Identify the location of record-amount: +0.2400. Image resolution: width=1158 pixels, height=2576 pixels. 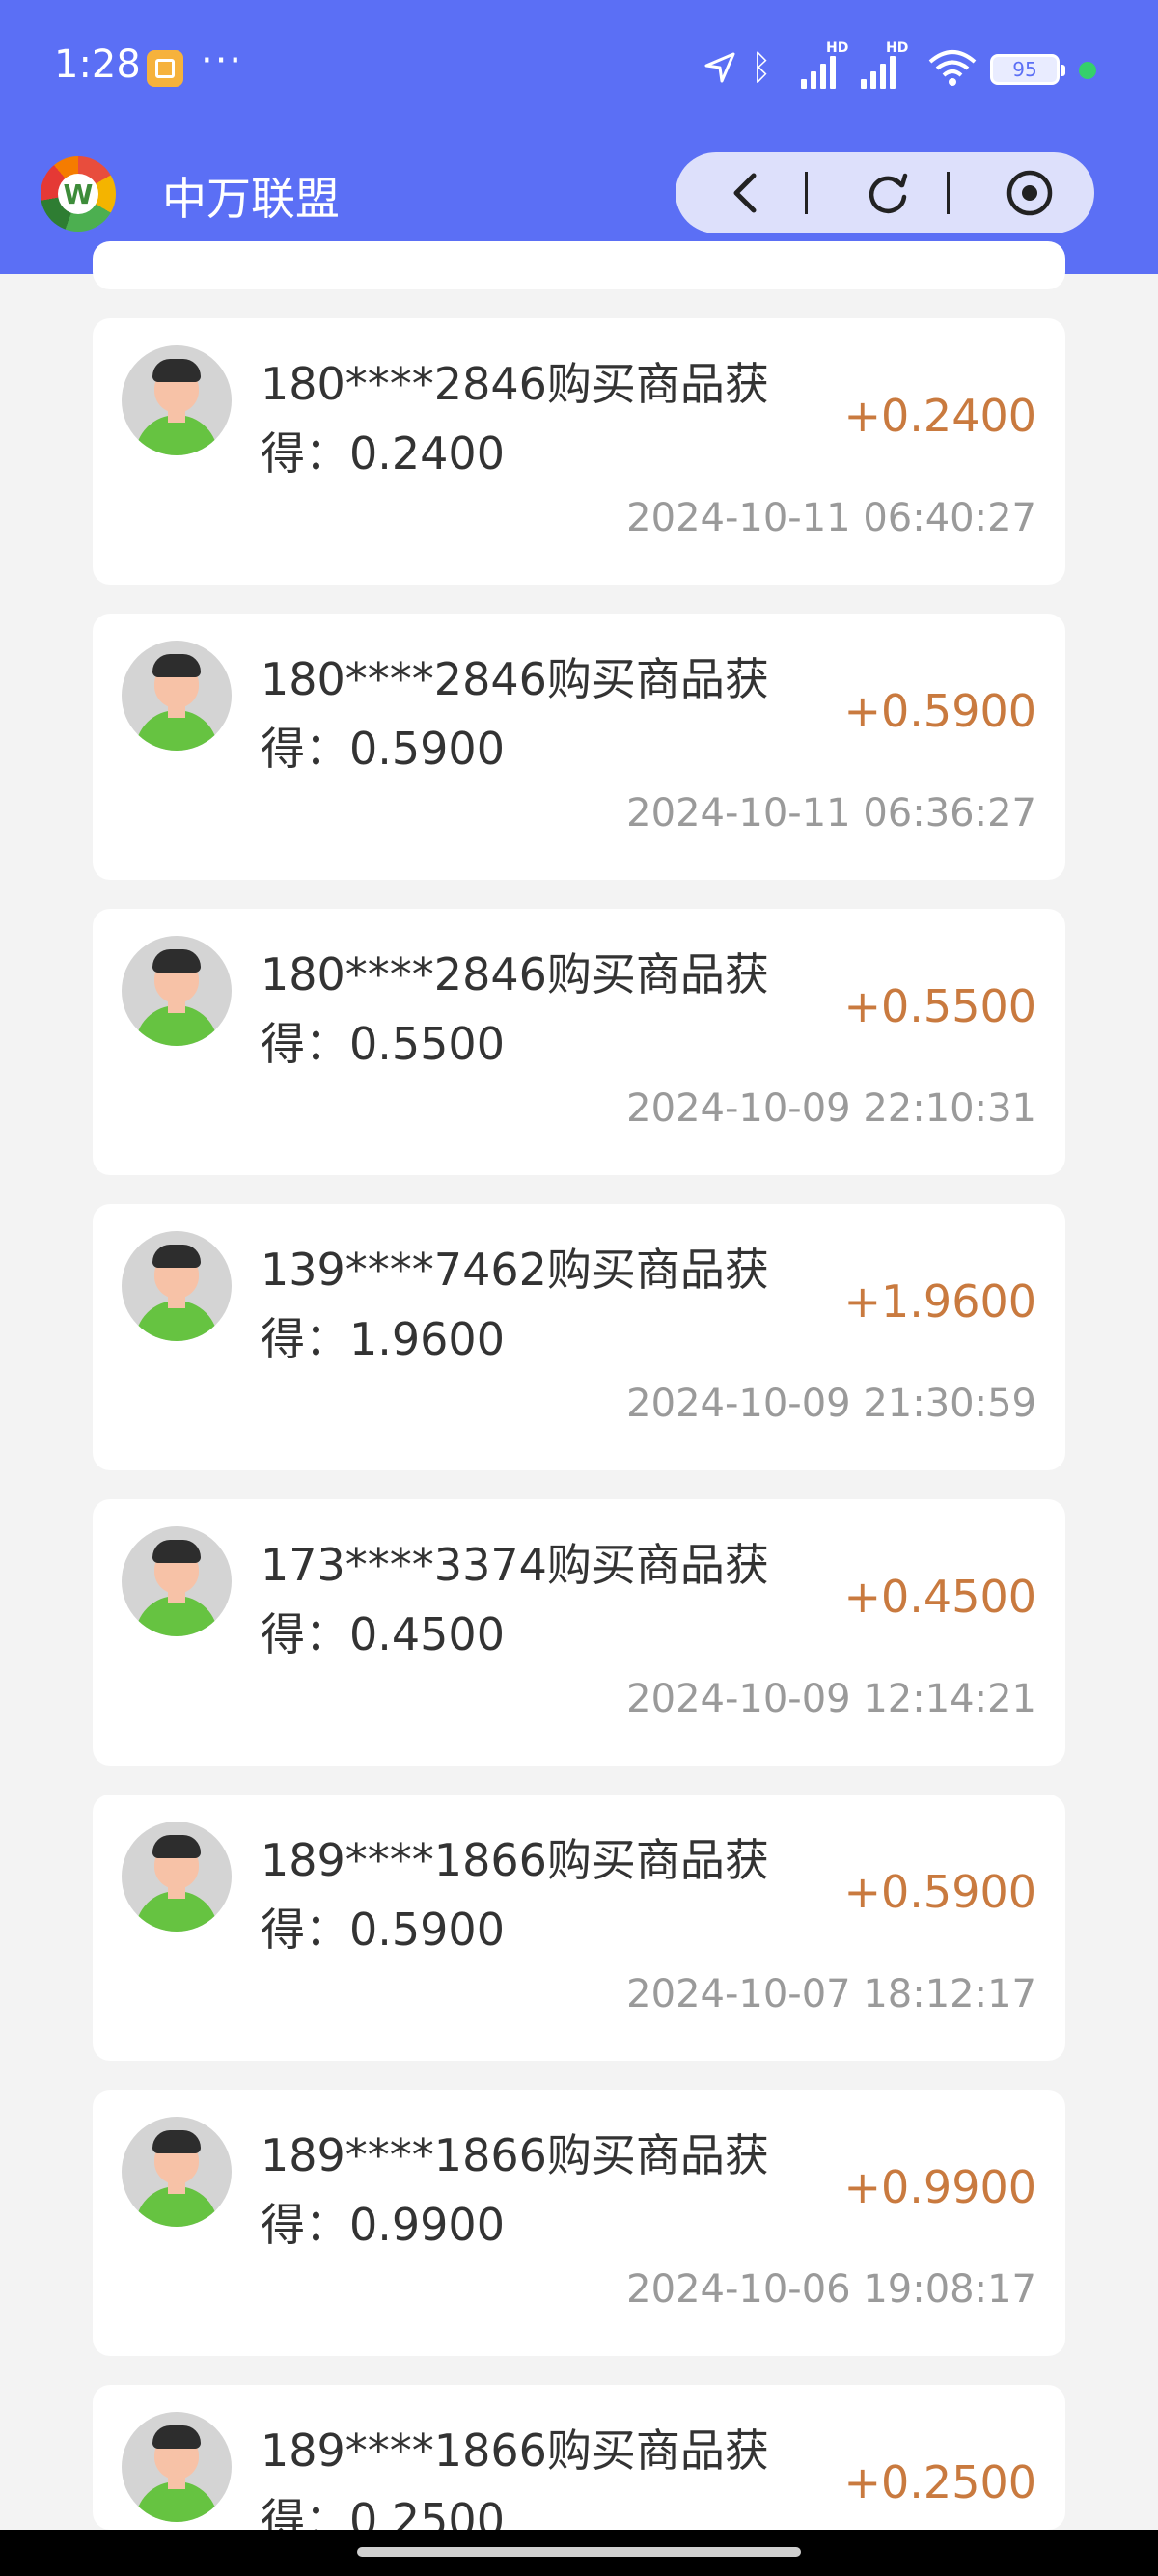
(940, 416).